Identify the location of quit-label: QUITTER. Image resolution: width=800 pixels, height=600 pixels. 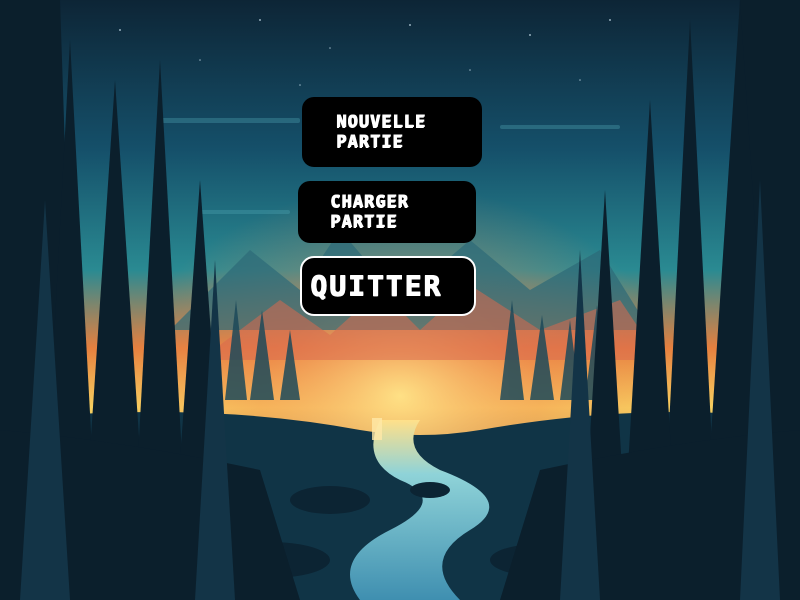
(376, 285).